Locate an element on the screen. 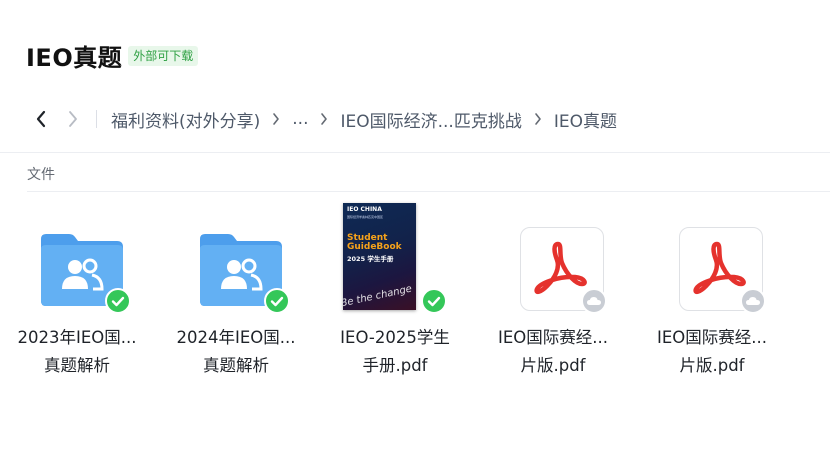 The width and height of the screenshot is (830, 458). file-name: 2023年IEO国... 真题解析 is located at coordinates (77, 351).